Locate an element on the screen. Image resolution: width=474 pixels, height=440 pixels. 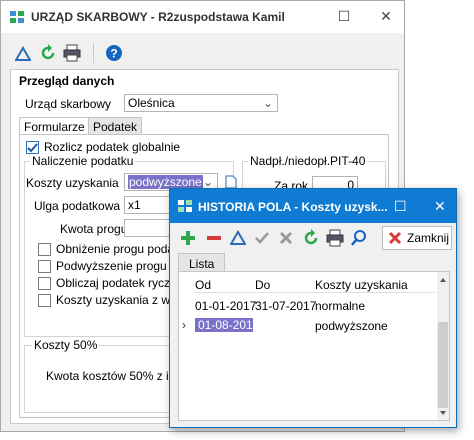
table-row: 01-01-2017 31-07-2017 normalne is located at coordinates (308, 305).